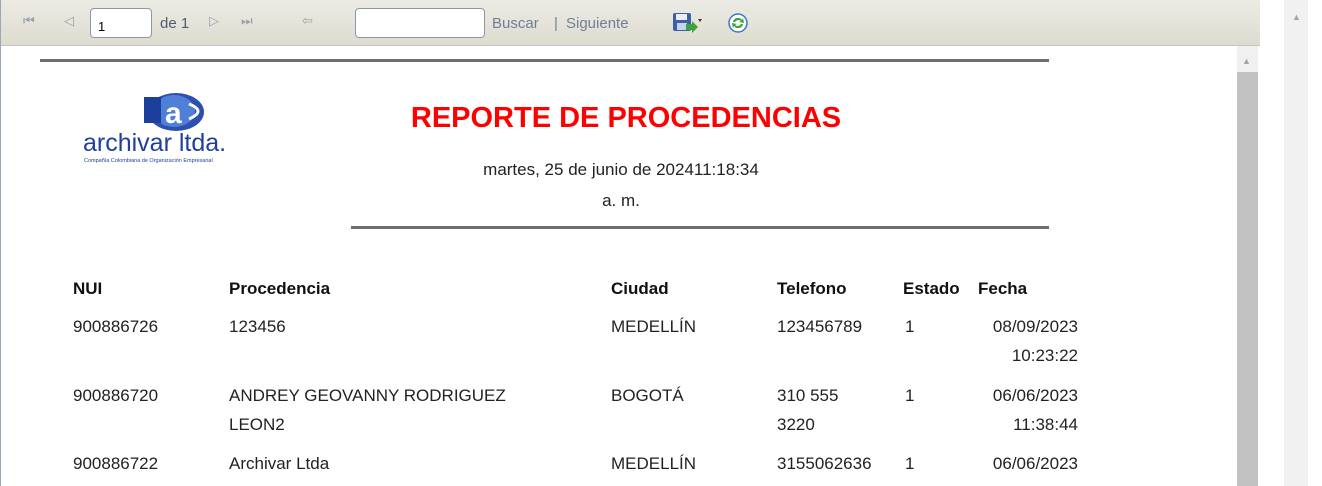 This screenshot has height=486, width=1322. Describe the element at coordinates (808, 395) in the screenshot. I see `cell-telefono-line1: 310 555` at that location.